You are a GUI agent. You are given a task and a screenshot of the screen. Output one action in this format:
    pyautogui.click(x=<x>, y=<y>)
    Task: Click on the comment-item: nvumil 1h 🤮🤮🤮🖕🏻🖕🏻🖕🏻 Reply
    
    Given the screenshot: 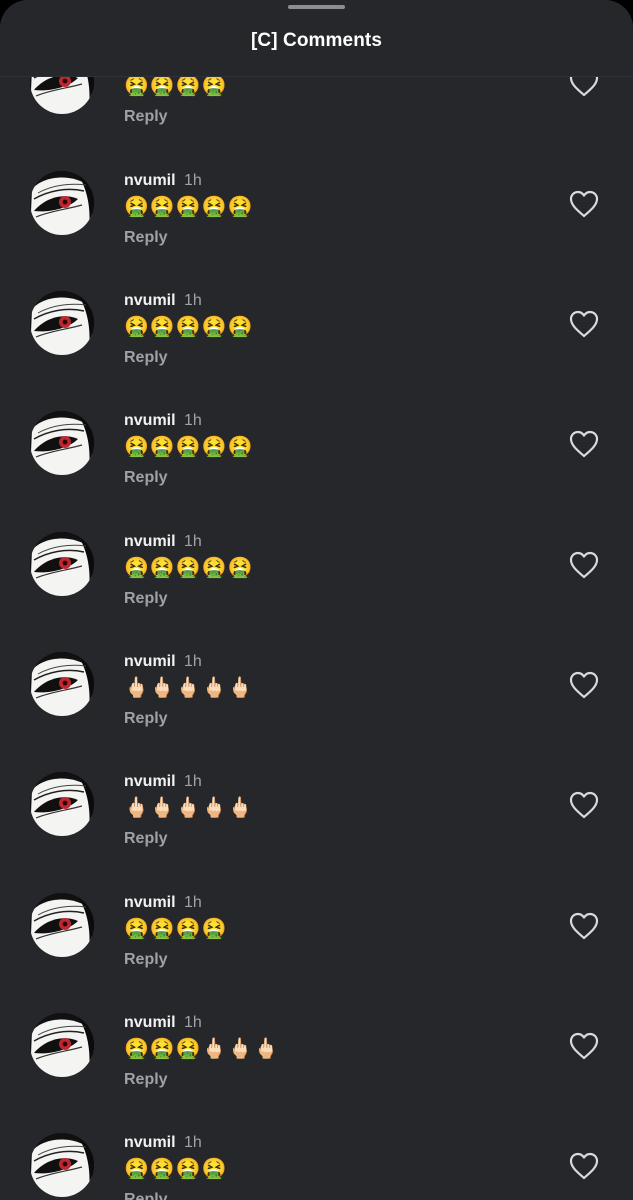 What is the action you would take?
    pyautogui.click(x=316, y=1073)
    